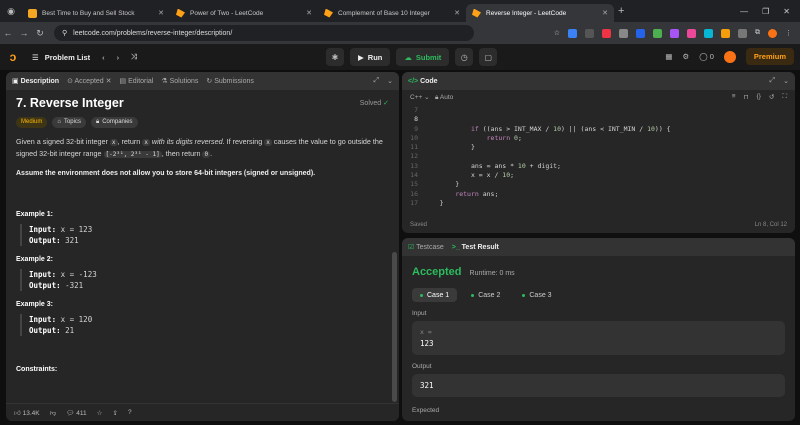 This screenshot has width=800, height=425. I want to click on coins-count: ◯ 0, so click(706, 56).